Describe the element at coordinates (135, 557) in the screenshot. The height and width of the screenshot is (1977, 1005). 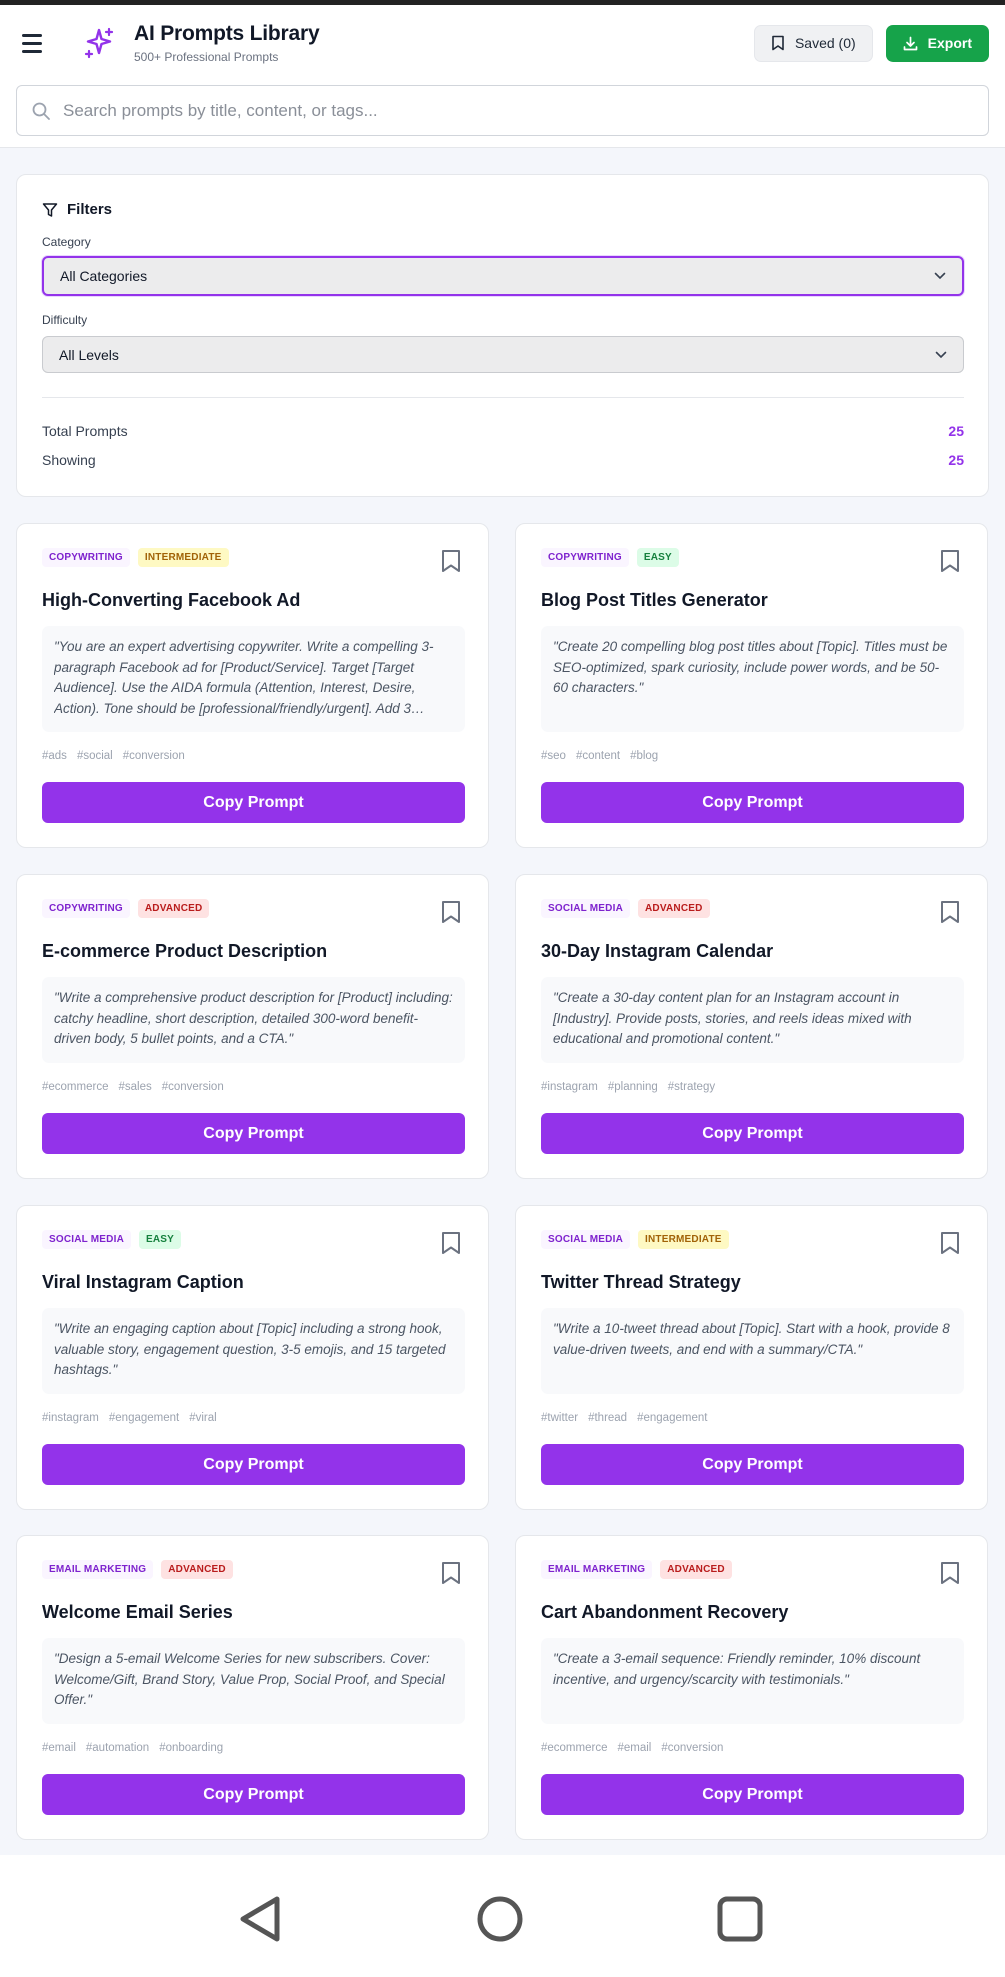
I see `card-badges: COPYWRITING INTERMEDIATE` at that location.